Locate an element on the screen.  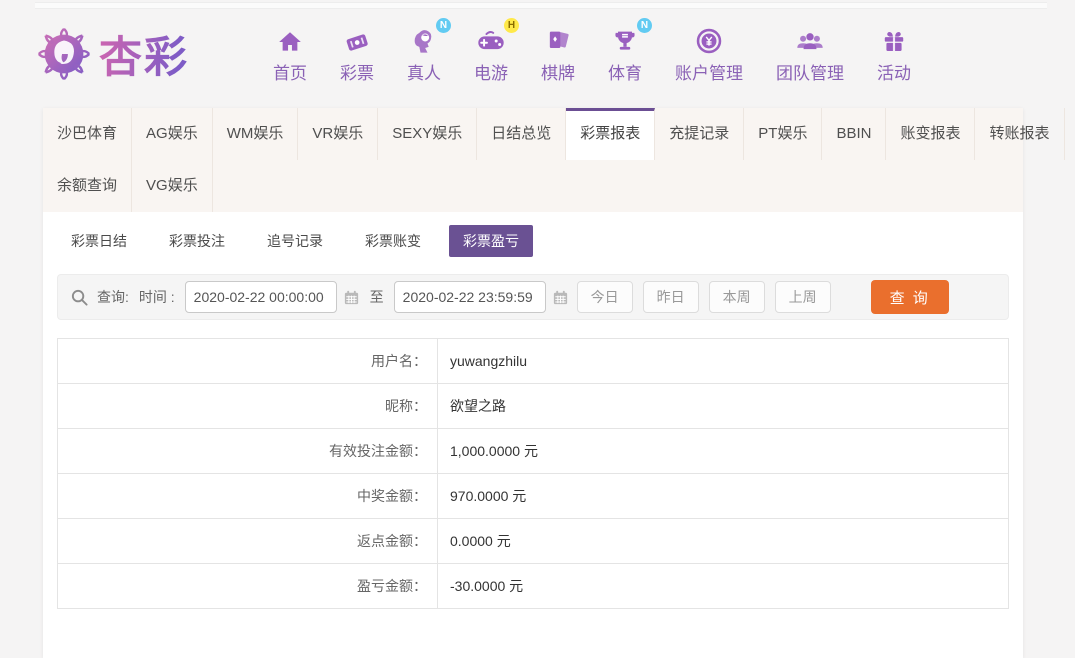
row-value-profit-loss-amount: -30.0000 元 is located at coordinates (723, 586).